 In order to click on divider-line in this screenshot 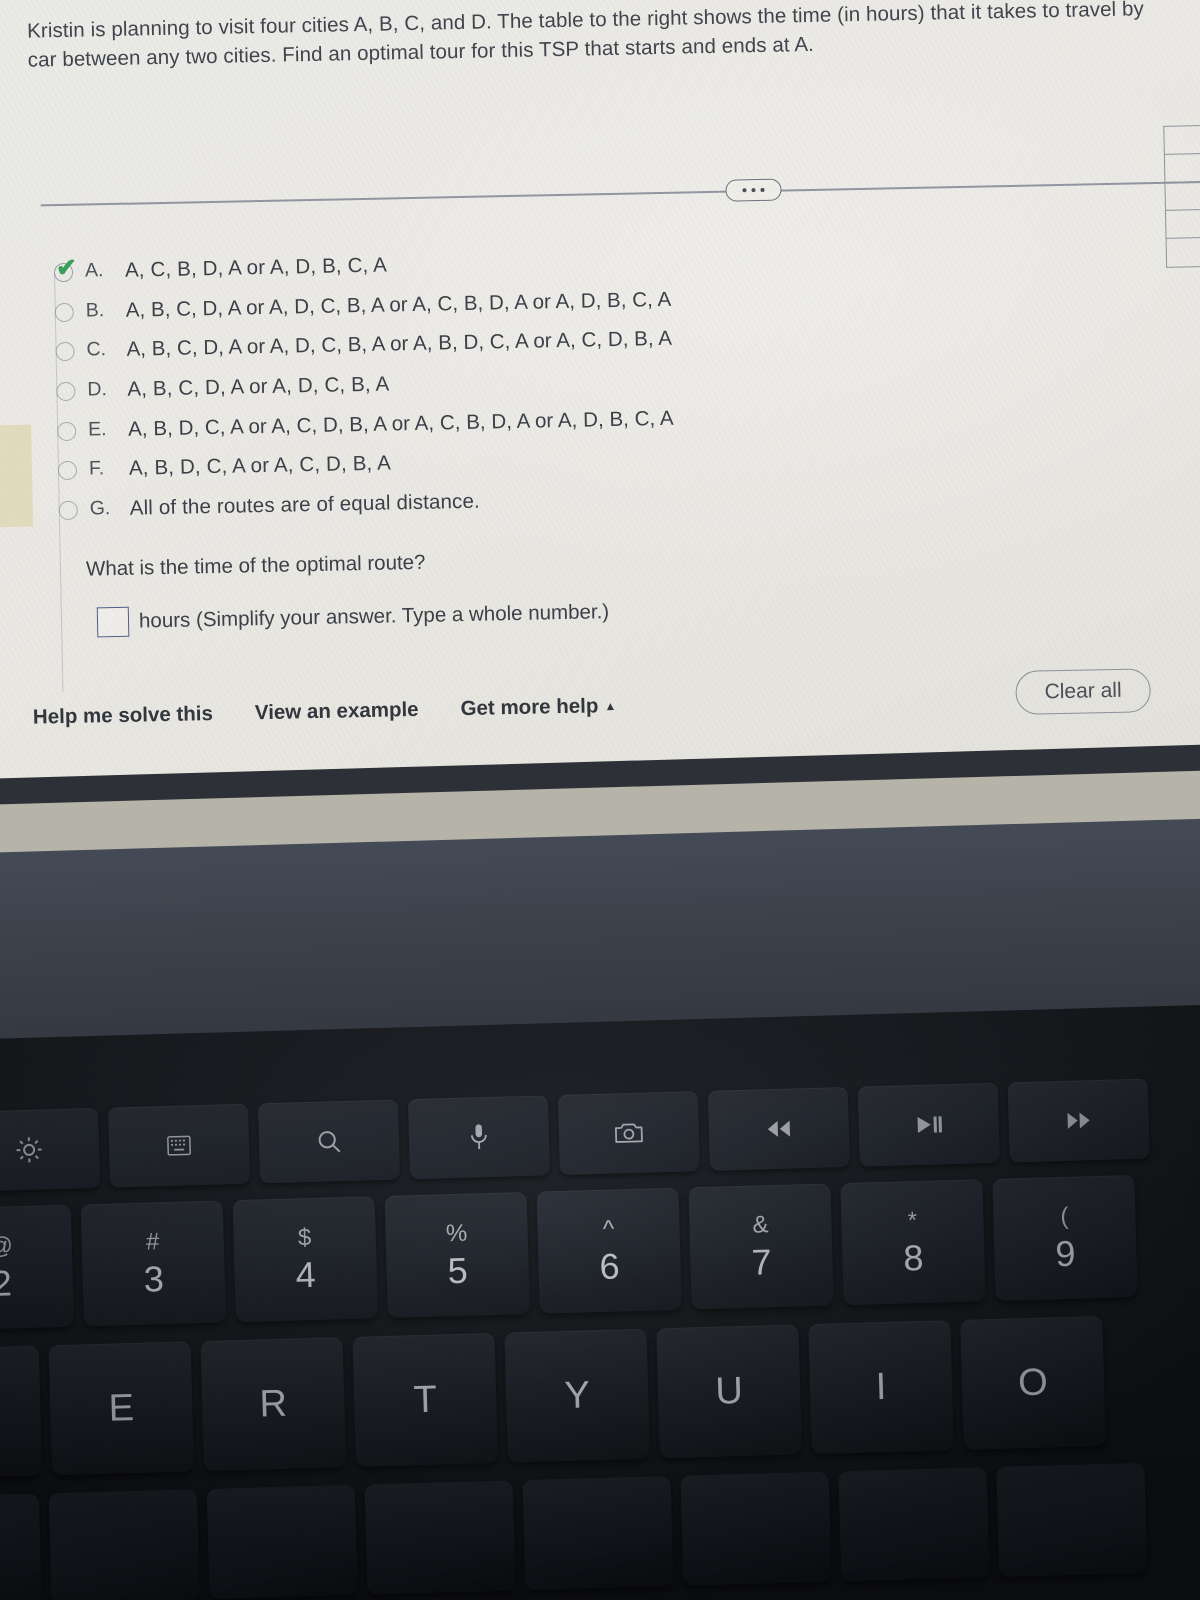, I will do `click(620, 194)`.